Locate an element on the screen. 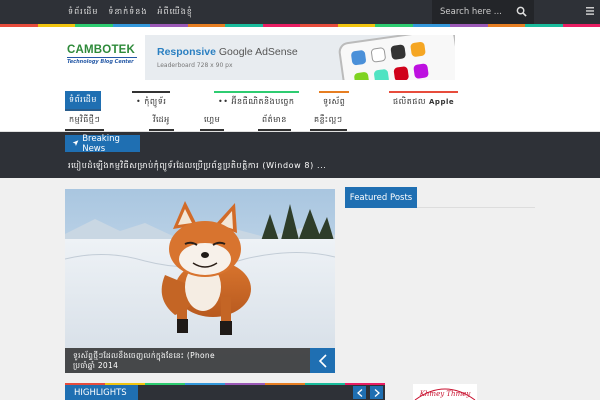  nav-item-internet: •• អ៊ីនធឺណិតនិងបច្ចេក is located at coordinates (256, 101).